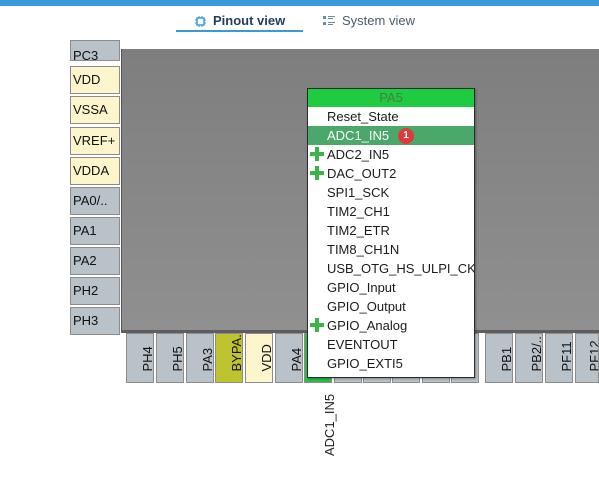 The height and width of the screenshot is (495, 599). I want to click on pin-left-1: VDD, so click(95, 80).